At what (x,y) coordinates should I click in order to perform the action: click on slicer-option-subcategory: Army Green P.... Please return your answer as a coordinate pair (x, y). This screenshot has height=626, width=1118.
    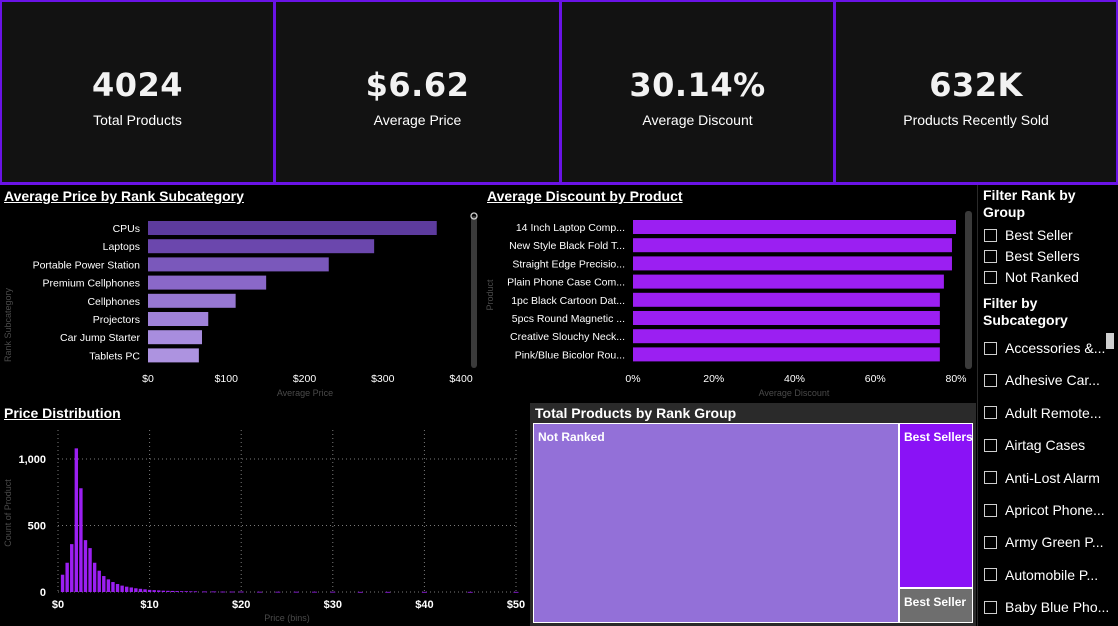
    Looking at the image, I should click on (1048, 542).